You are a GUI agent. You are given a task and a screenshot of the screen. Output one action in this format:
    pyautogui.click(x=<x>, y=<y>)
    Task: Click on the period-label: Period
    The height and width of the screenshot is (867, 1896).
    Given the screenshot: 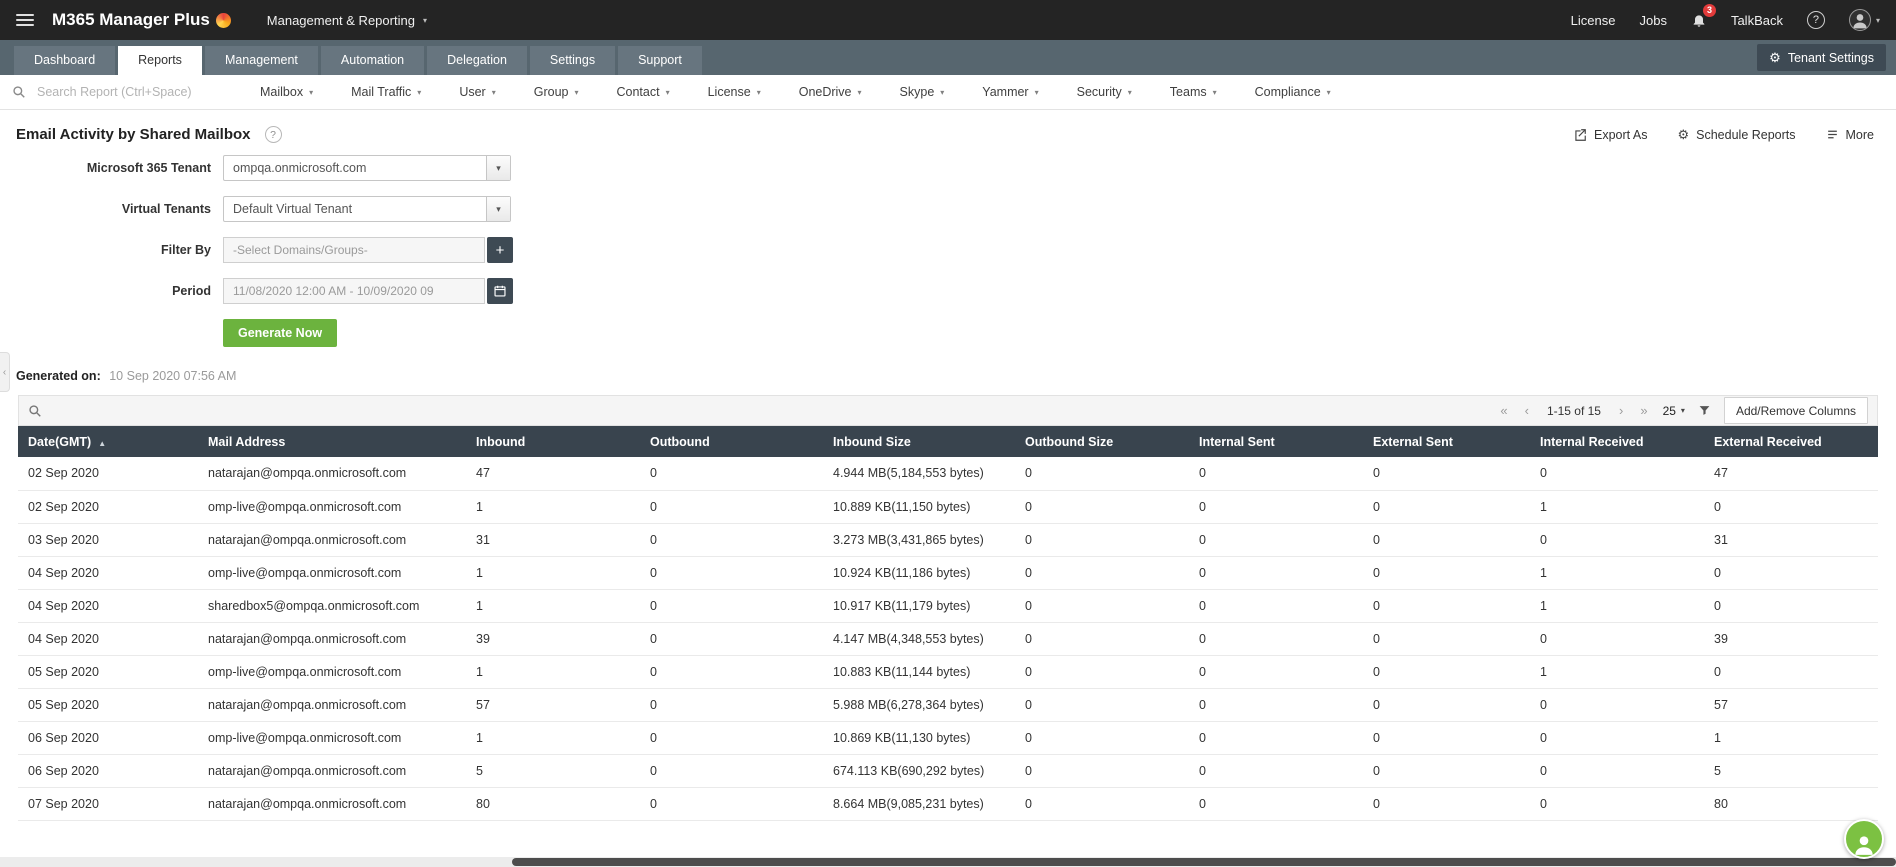 What is the action you would take?
    pyautogui.click(x=191, y=291)
    